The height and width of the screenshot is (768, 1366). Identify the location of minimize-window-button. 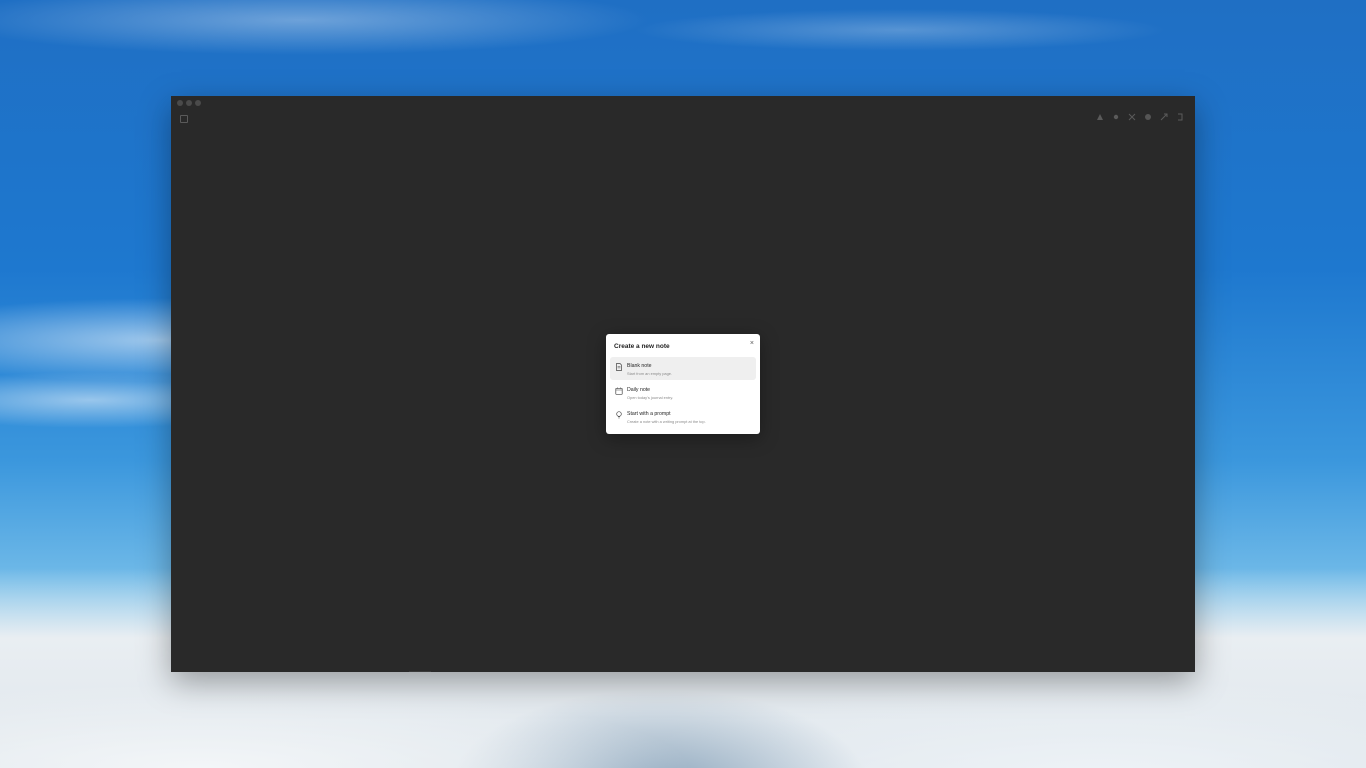
(189, 103).